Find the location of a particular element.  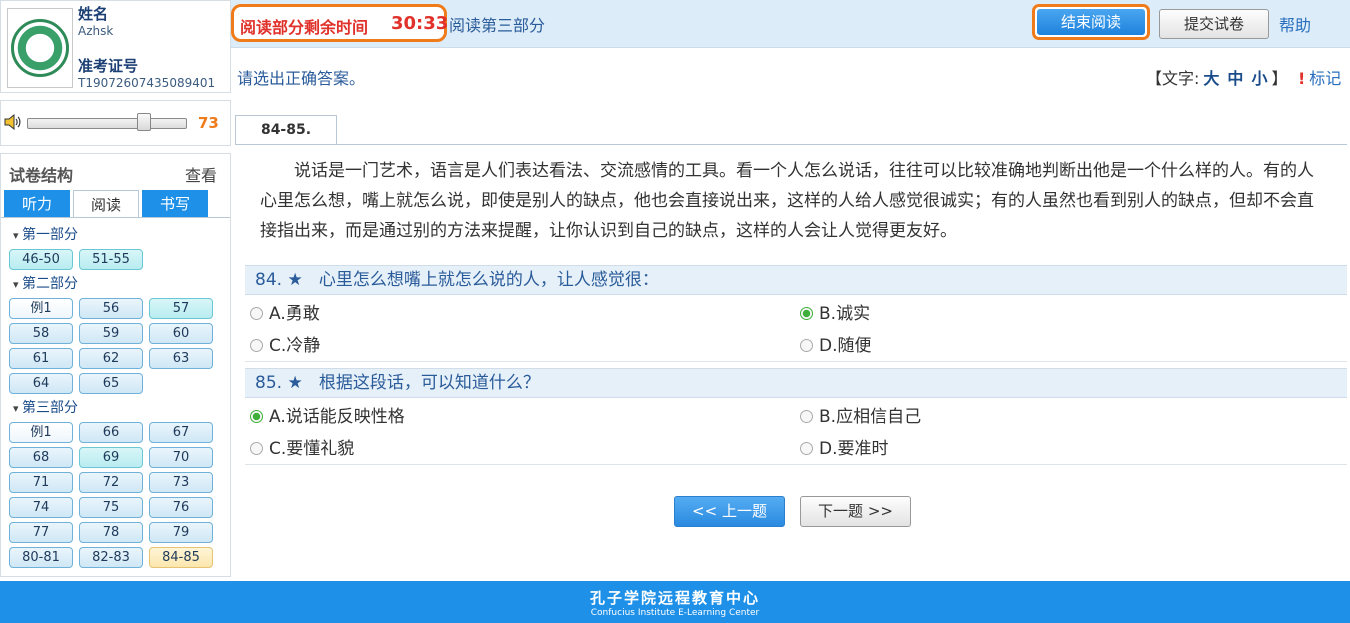

question-nav-button: 58 is located at coordinates (41, 333).